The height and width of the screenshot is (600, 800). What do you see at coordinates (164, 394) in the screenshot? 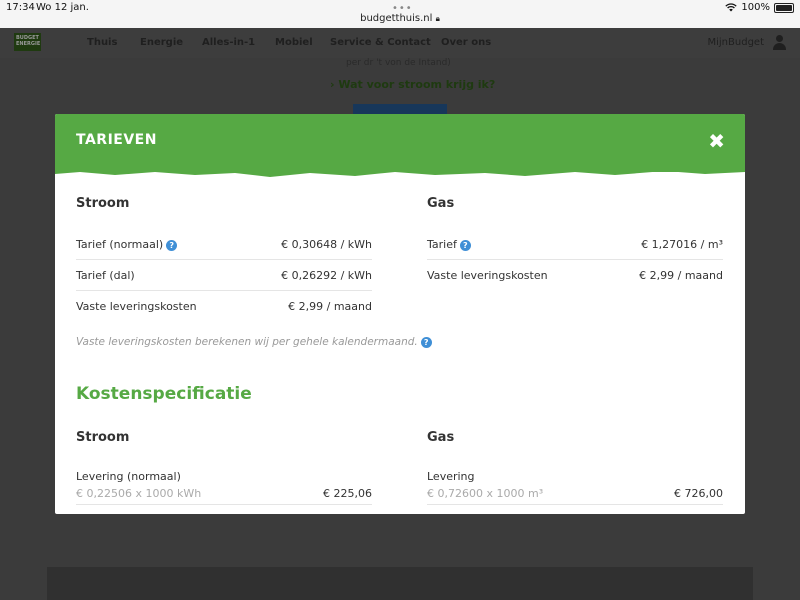
I see `kostenspecificatie-heading: Kostenspecificatie` at bounding box center [164, 394].